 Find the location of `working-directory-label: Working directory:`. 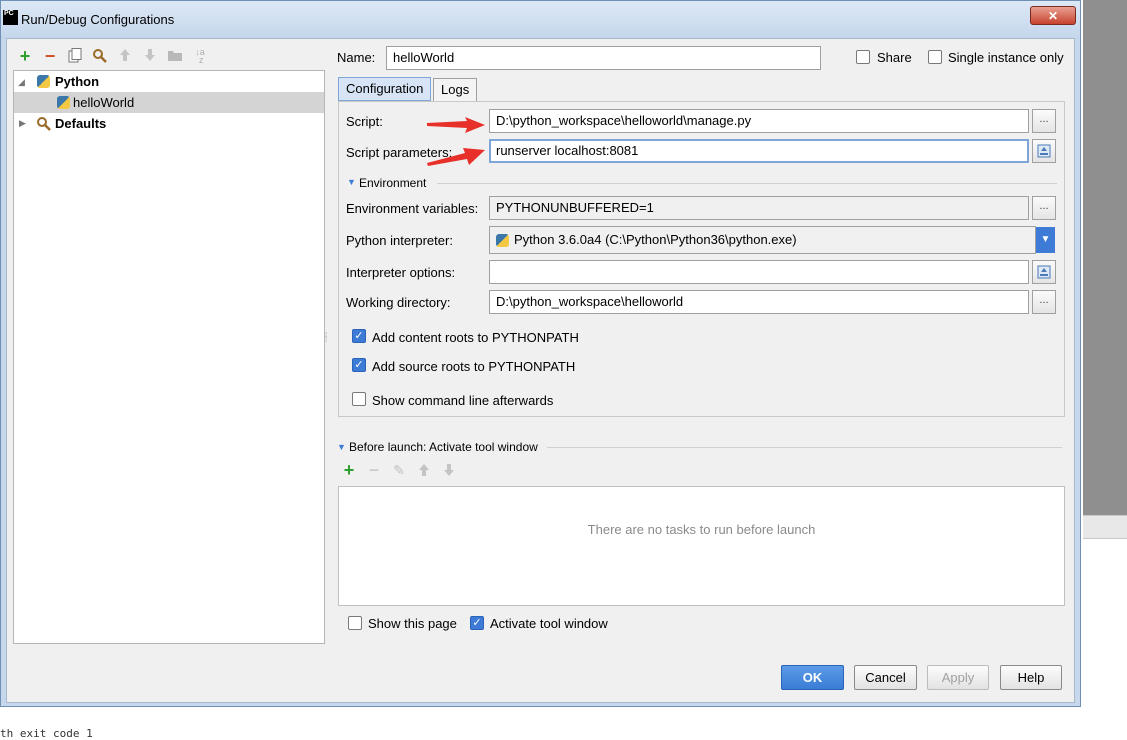

working-directory-label: Working directory: is located at coordinates (398, 302).